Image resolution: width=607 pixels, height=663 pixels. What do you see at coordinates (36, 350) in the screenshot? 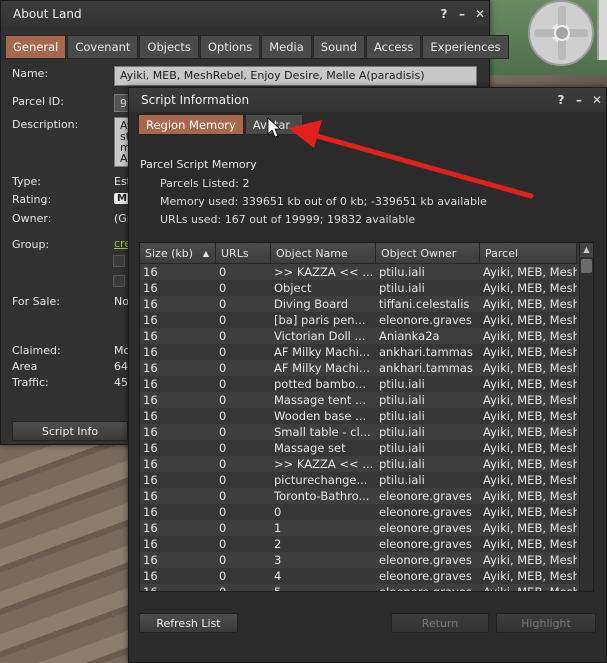
I see `claimed-label: Claimed:` at bounding box center [36, 350].